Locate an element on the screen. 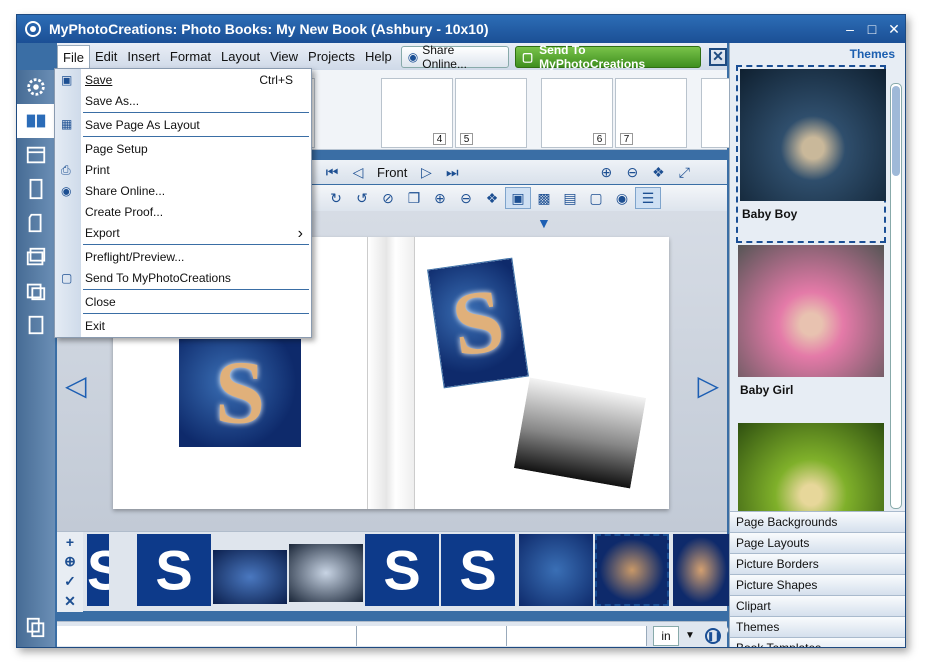 The height and width of the screenshot is (667, 925). menu-page-setup: Page Setup is located at coordinates (116, 149).